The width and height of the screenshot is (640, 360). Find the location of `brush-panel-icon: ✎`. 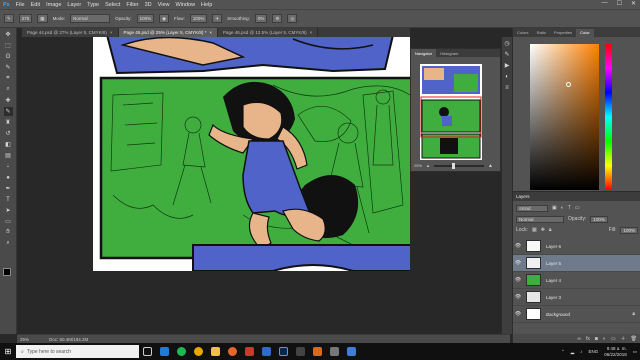

brush-panel-icon: ✎ is located at coordinates (507, 54).